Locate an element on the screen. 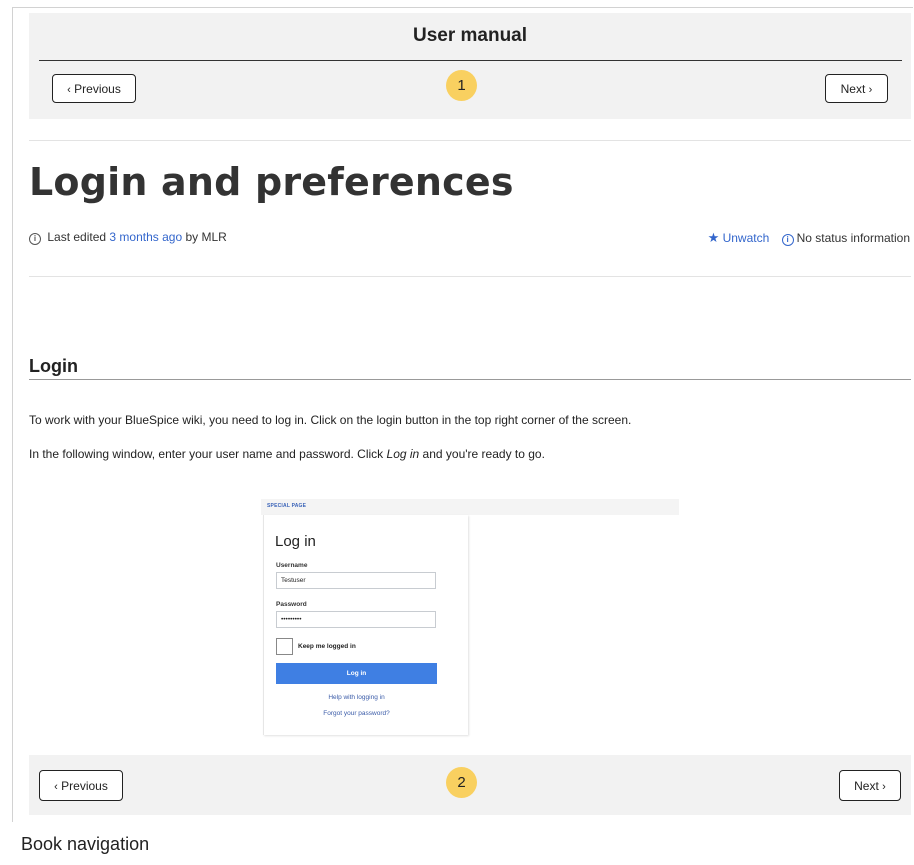 The height and width of the screenshot is (865, 914). username-field: Testuser is located at coordinates (356, 580).